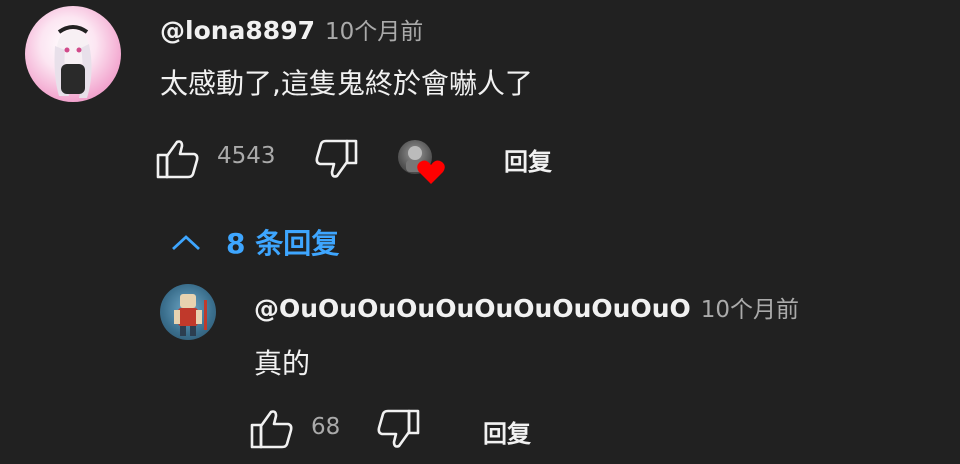  What do you see at coordinates (73, 54) in the screenshot?
I see `commenter-avatar` at bounding box center [73, 54].